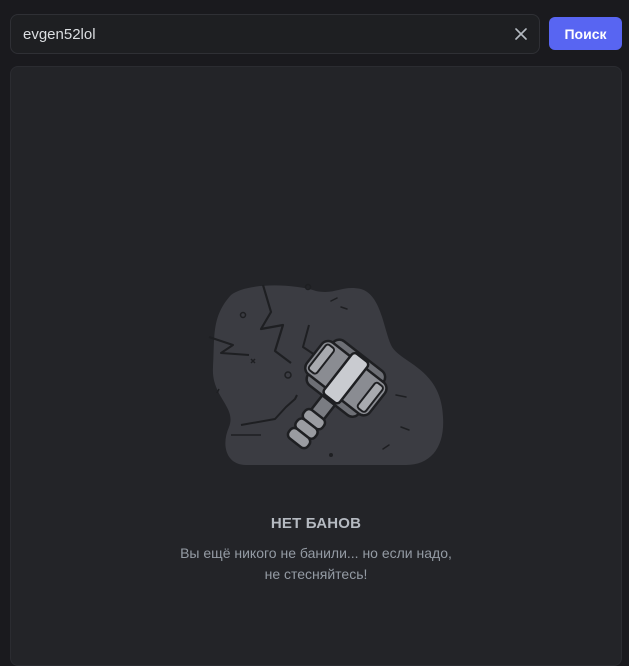 This screenshot has height=666, width=629. I want to click on clear-search-icon, so click(521, 34).